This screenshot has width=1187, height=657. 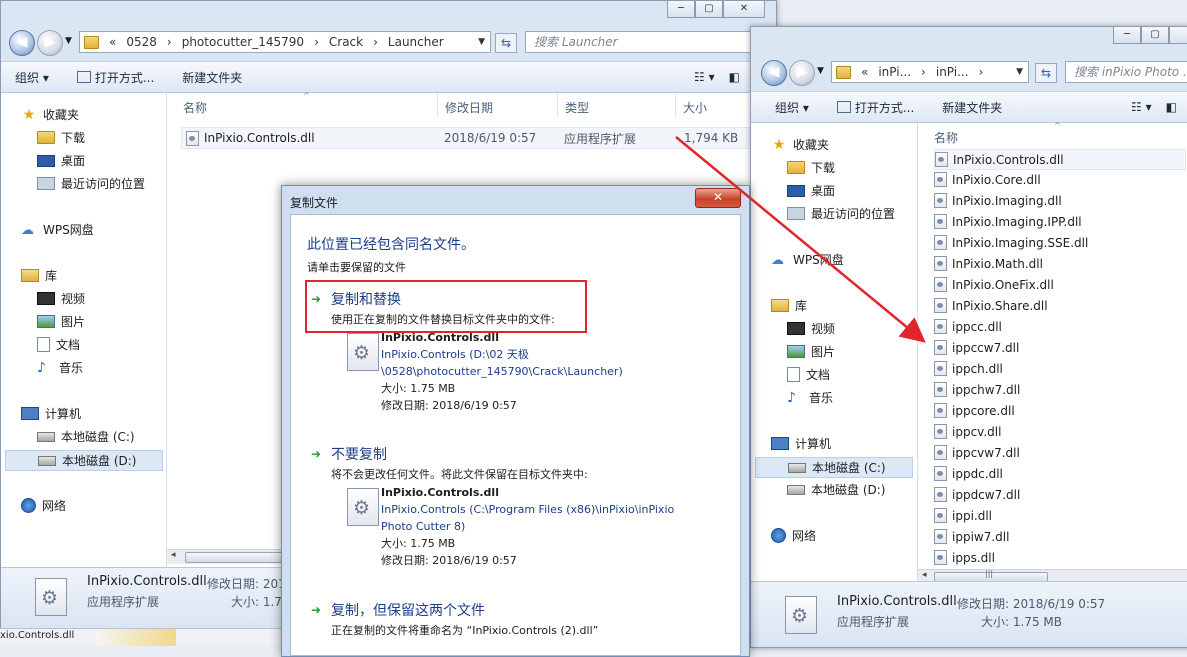 I want to click on list-item: ippiw7.dll, so click(x=1059, y=536).